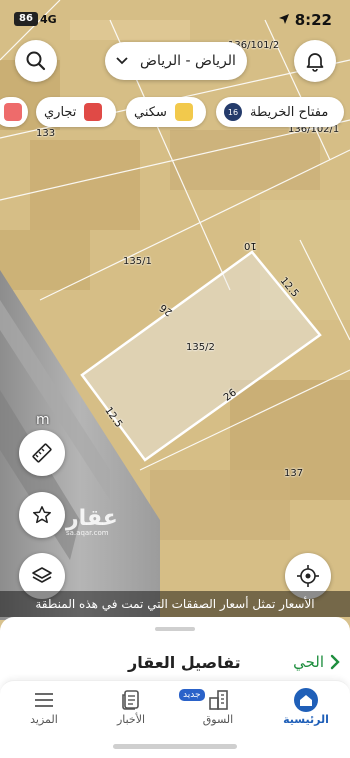 The image size is (350, 758). I want to click on chip-commercial: تجاري, so click(76, 112).